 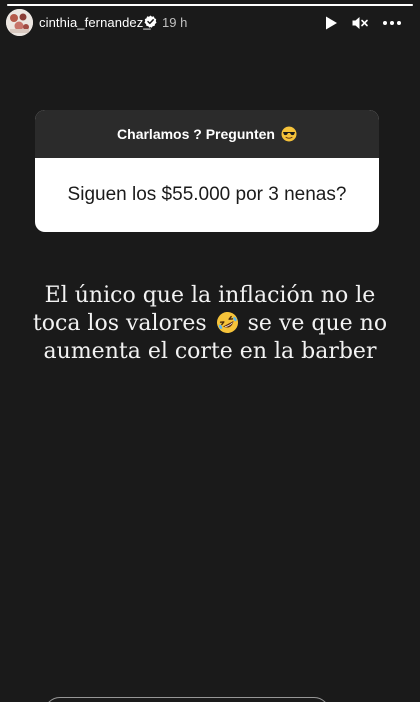 What do you see at coordinates (175, 22) in the screenshot?
I see `post-time: 19 h` at bounding box center [175, 22].